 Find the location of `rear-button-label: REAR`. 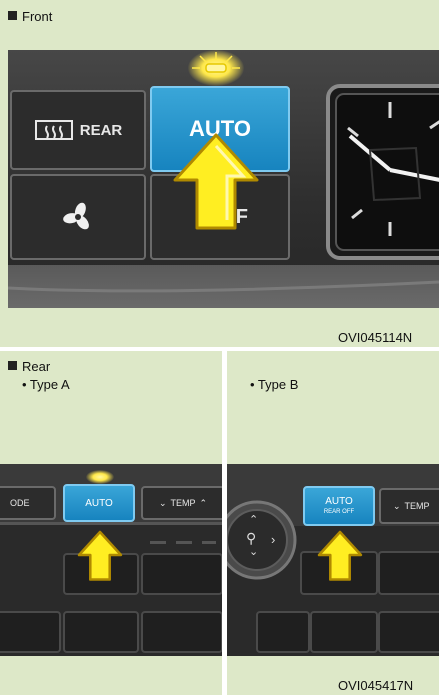

rear-button-label: REAR is located at coordinates (101, 130).